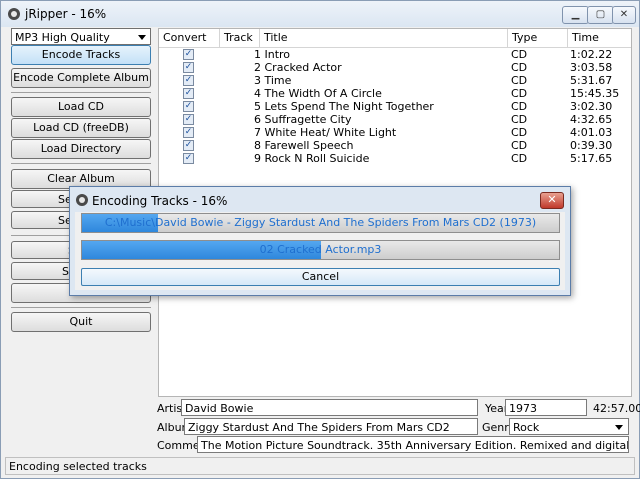 The width and height of the screenshot is (640, 479). I want to click on close-button: ✕, so click(624, 15).